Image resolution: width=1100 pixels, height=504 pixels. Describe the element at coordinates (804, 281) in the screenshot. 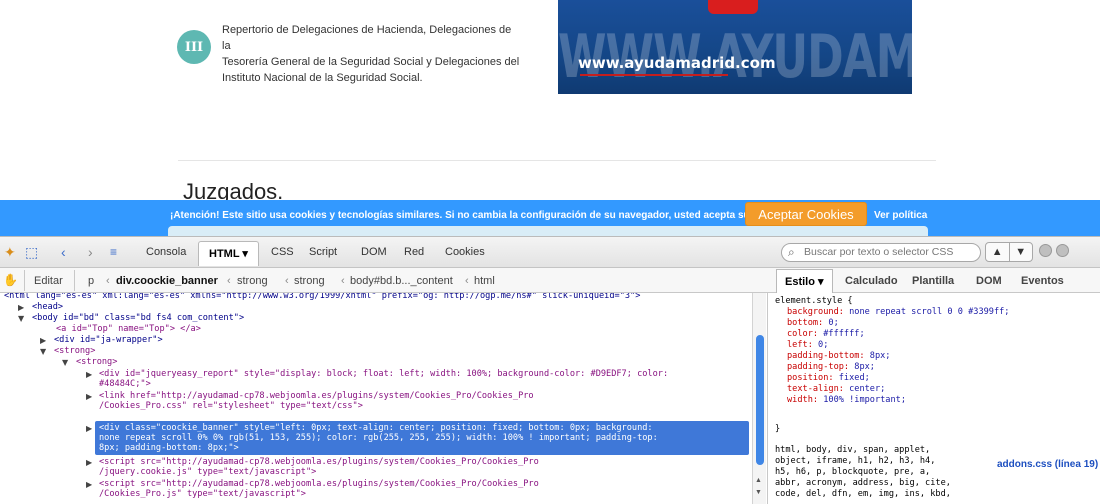

I see `tab-estilo: Estilo ▾` at that location.